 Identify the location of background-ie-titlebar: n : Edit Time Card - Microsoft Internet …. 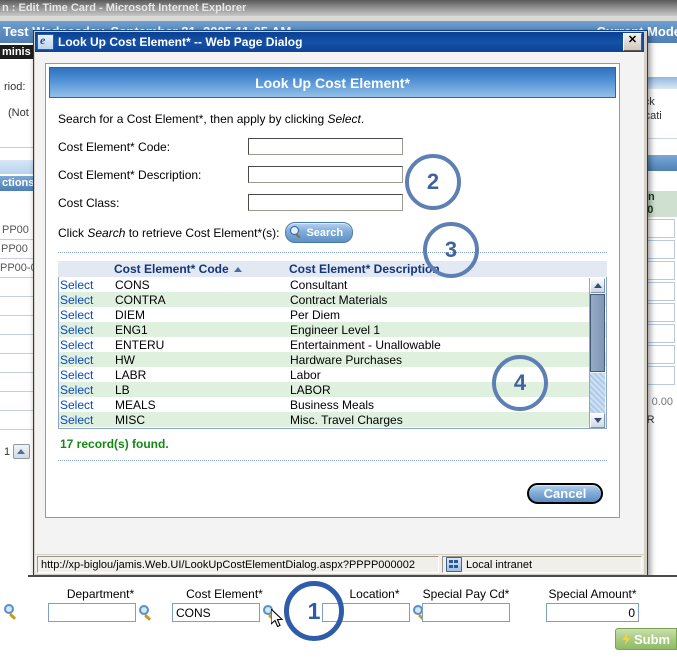
(338, 8).